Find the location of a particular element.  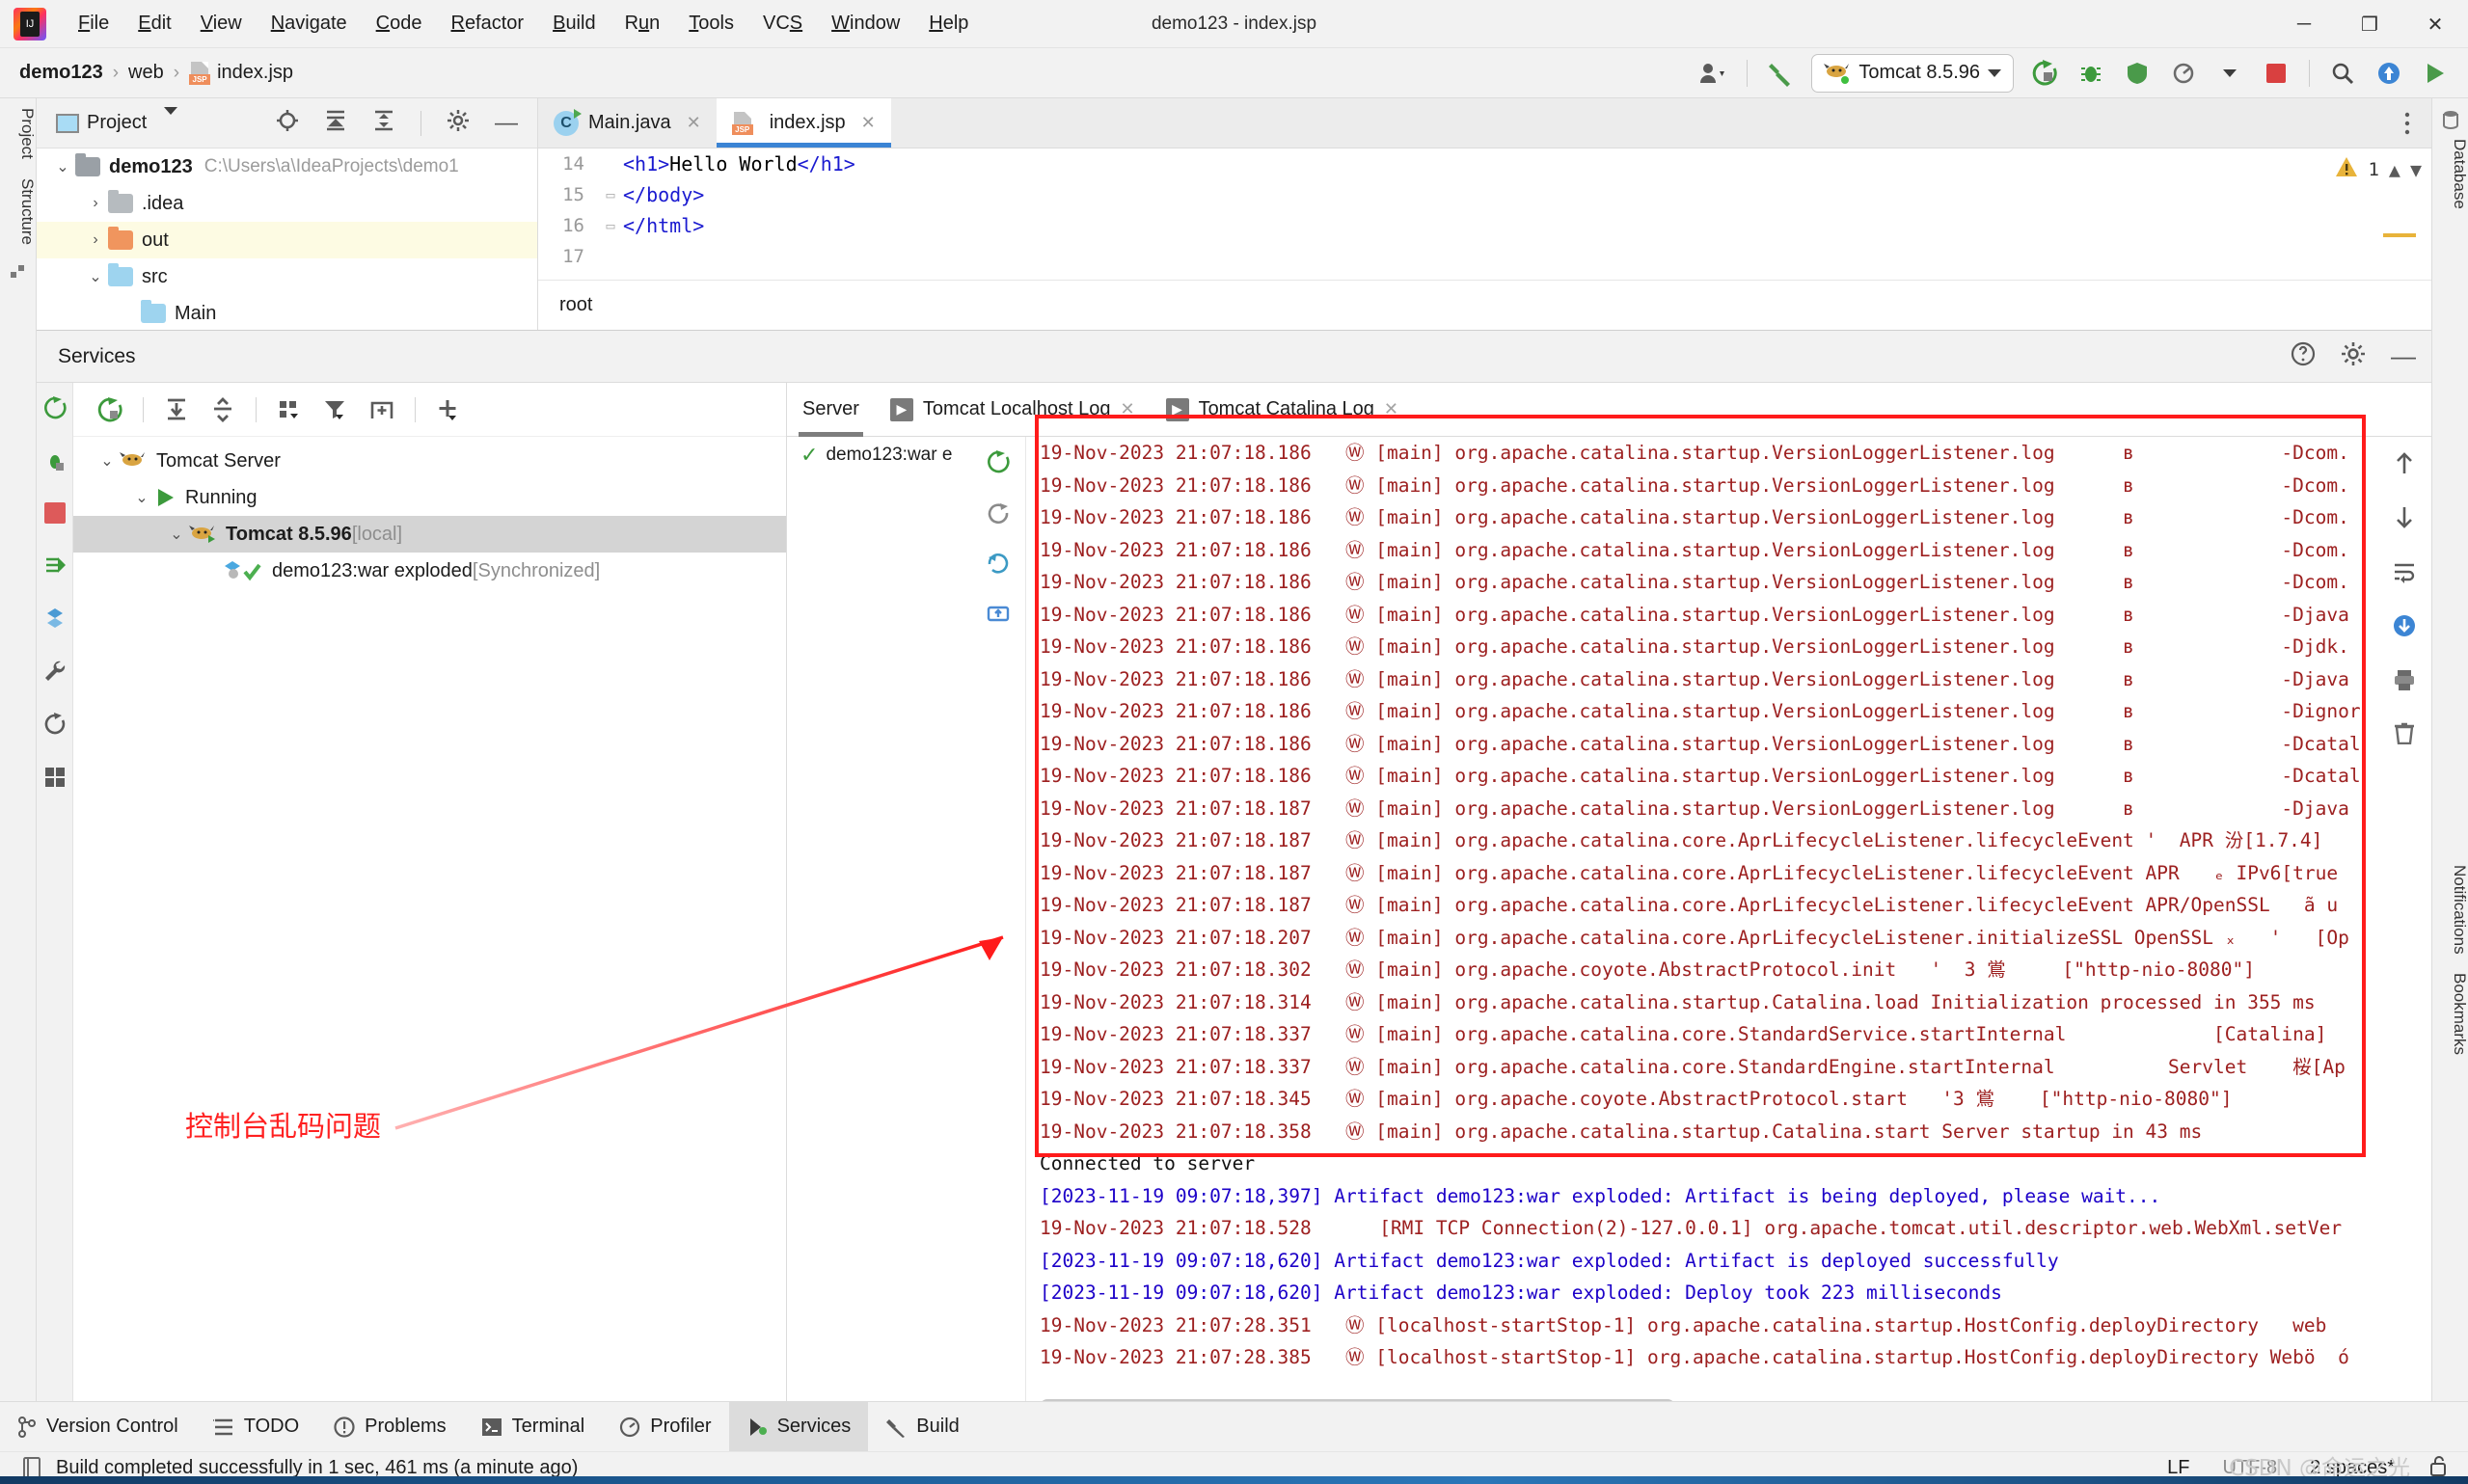

menu-file: File is located at coordinates (93, 24).